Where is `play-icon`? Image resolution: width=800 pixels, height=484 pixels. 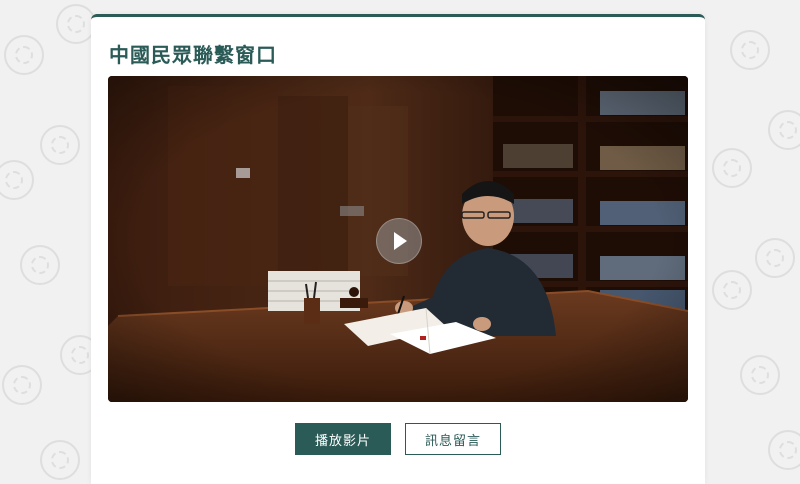 play-icon is located at coordinates (400, 241).